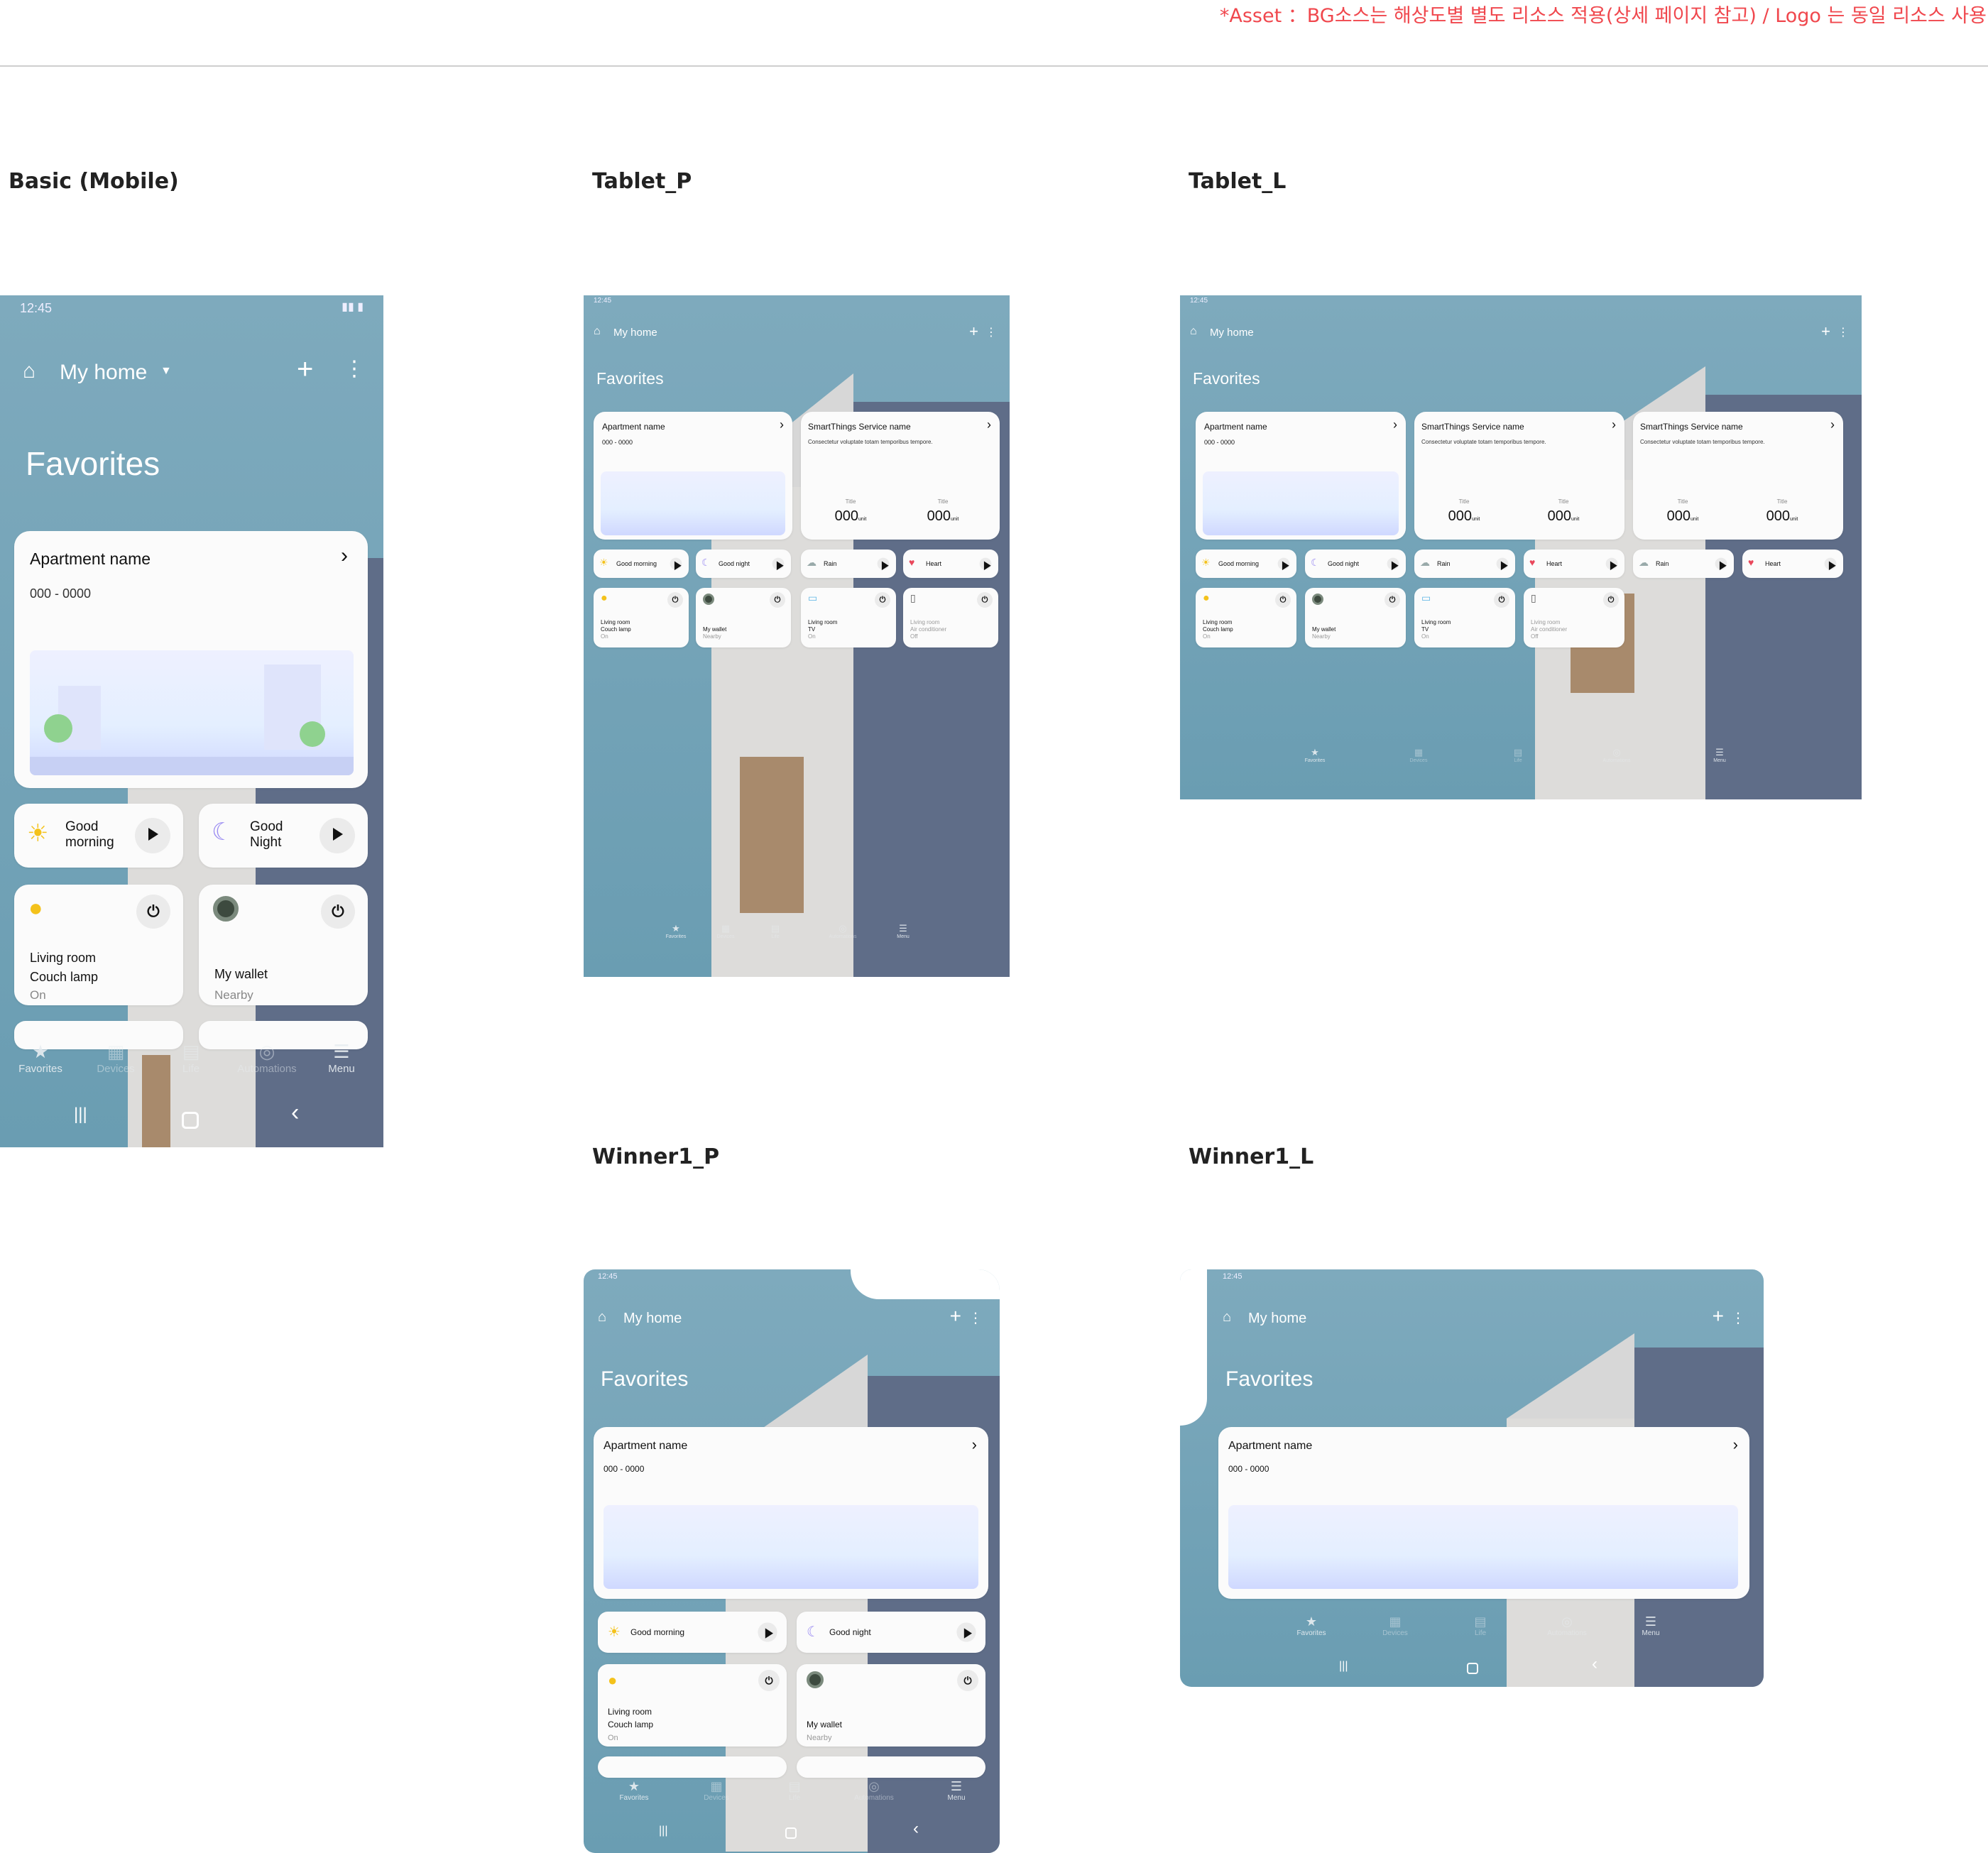 This screenshot has height=1853, width=1988. What do you see at coordinates (692, 1767) in the screenshot?
I see `device-card-partial` at bounding box center [692, 1767].